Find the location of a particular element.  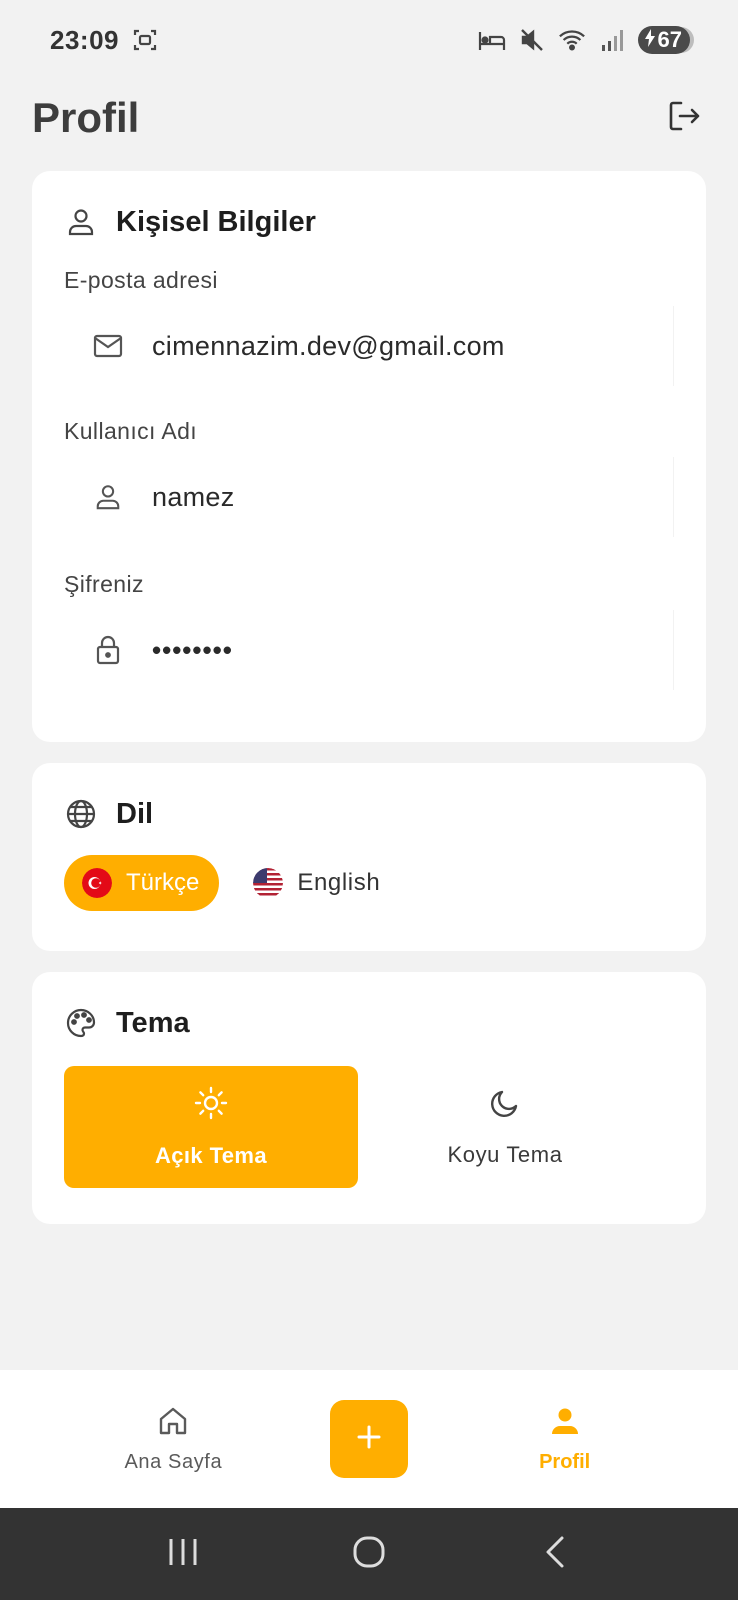

password-label: Şifreniz is located at coordinates (104, 584).